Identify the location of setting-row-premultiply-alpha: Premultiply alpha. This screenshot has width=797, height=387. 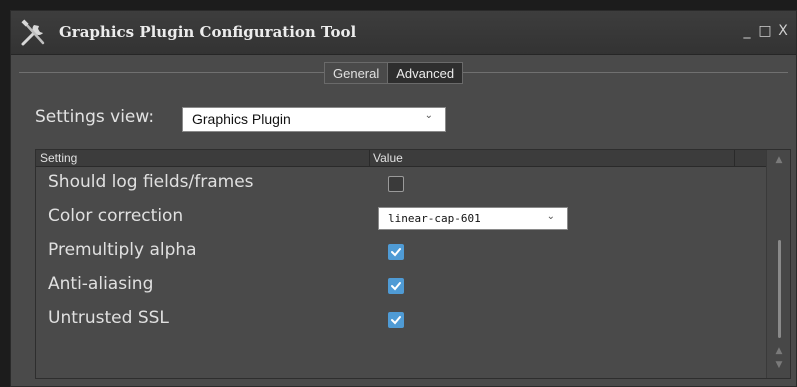
(401, 252).